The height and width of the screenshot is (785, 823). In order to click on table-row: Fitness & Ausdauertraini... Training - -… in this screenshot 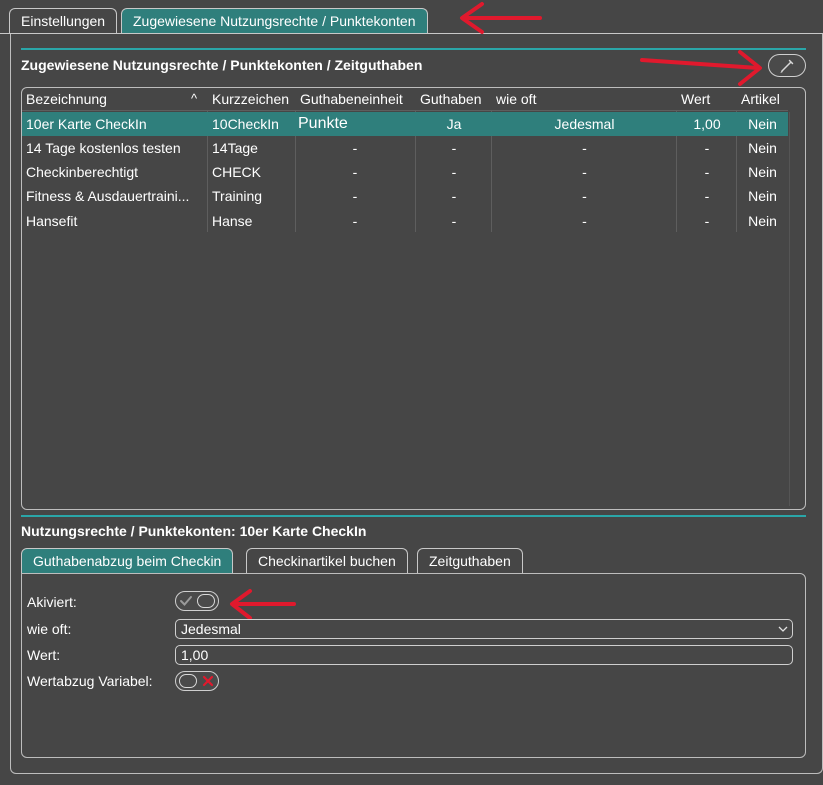, I will do `click(405, 196)`.